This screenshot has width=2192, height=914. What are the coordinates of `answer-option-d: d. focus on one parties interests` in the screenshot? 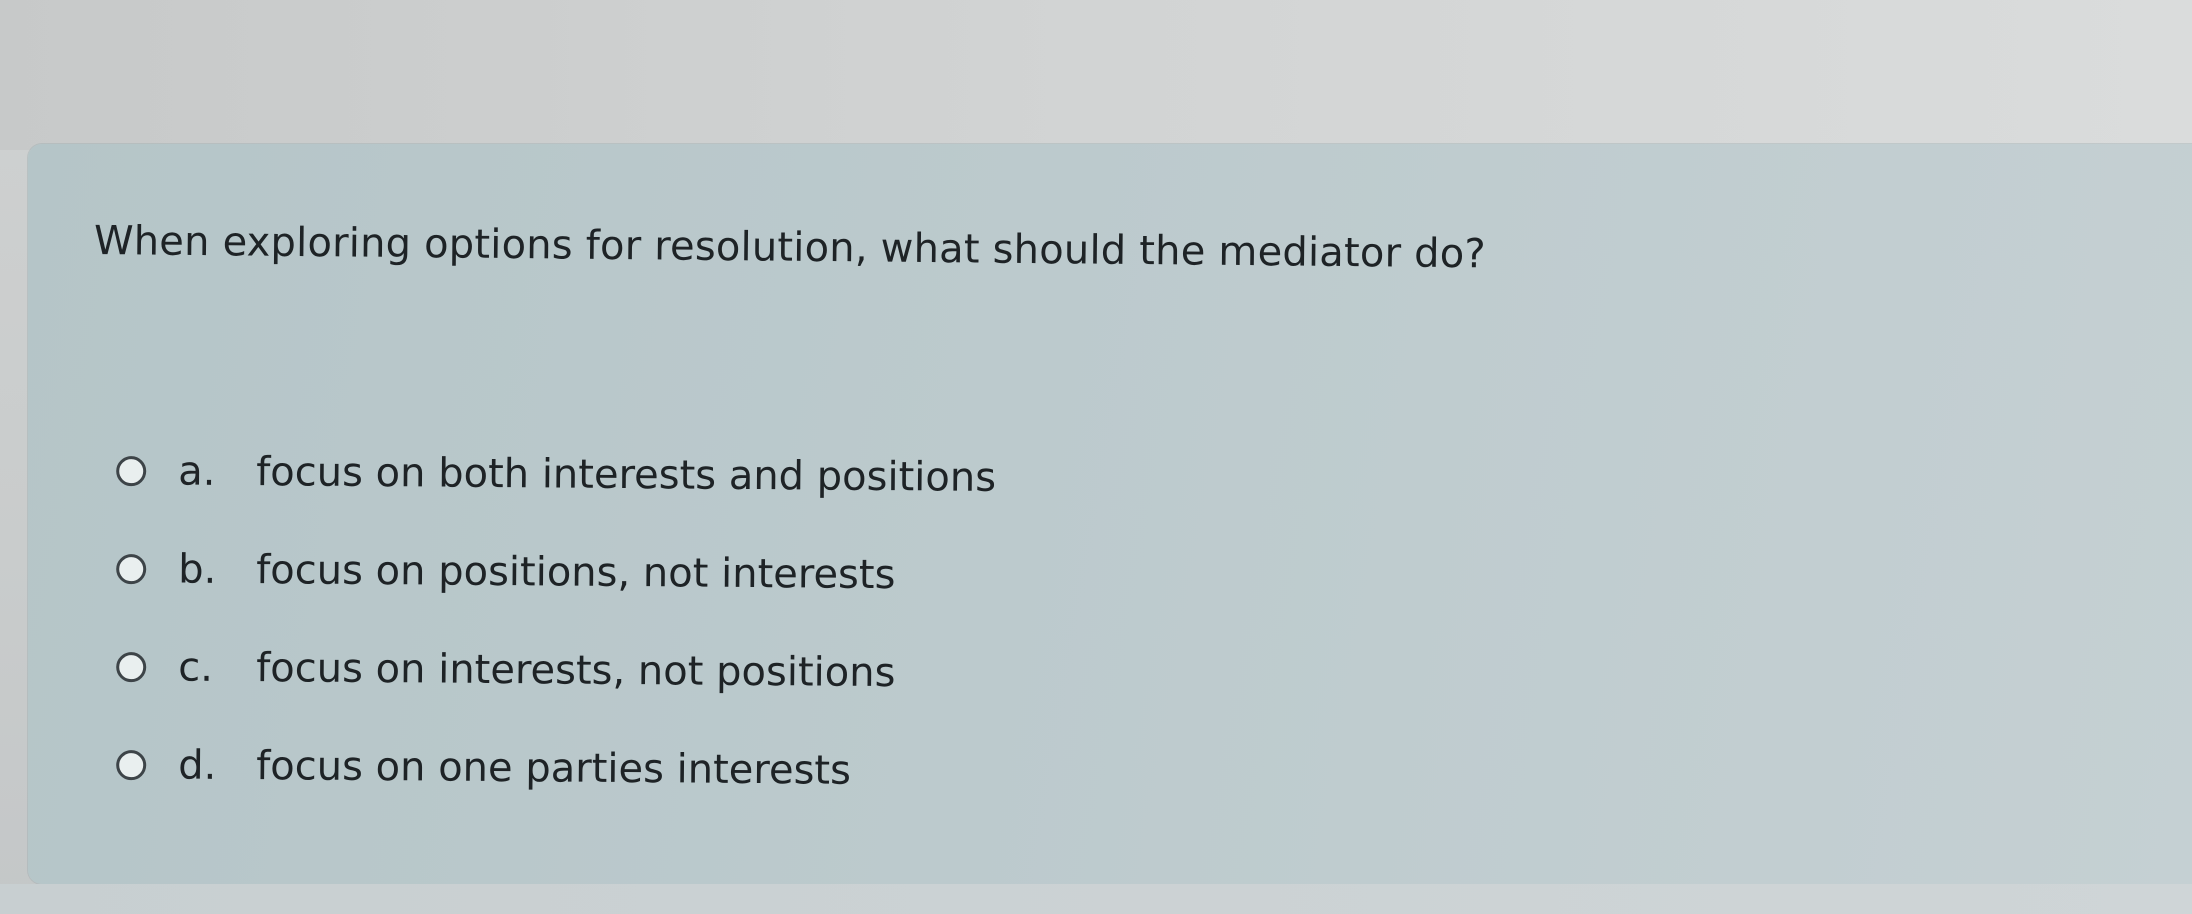 It's located at (712, 795).